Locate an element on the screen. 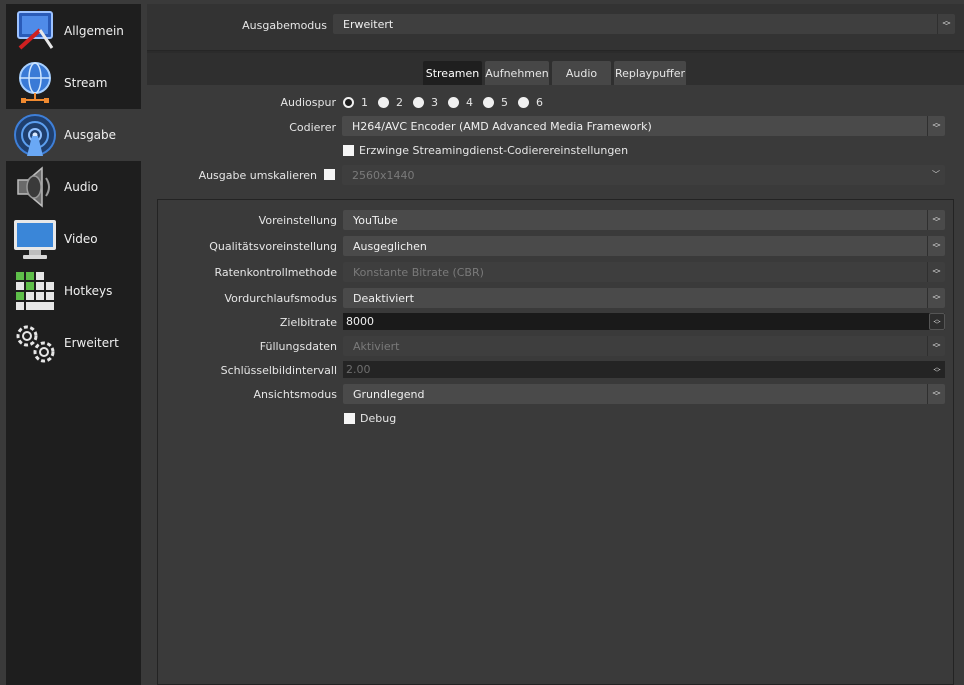  output-mode-value: Erweitert is located at coordinates (368, 24).